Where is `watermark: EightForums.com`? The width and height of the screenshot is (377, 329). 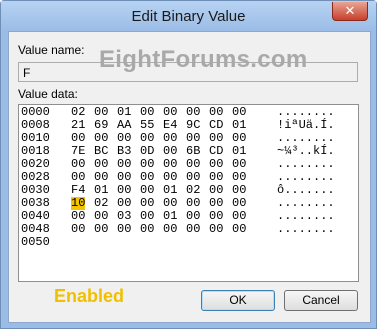 watermark: EightForums.com is located at coordinates (203, 59).